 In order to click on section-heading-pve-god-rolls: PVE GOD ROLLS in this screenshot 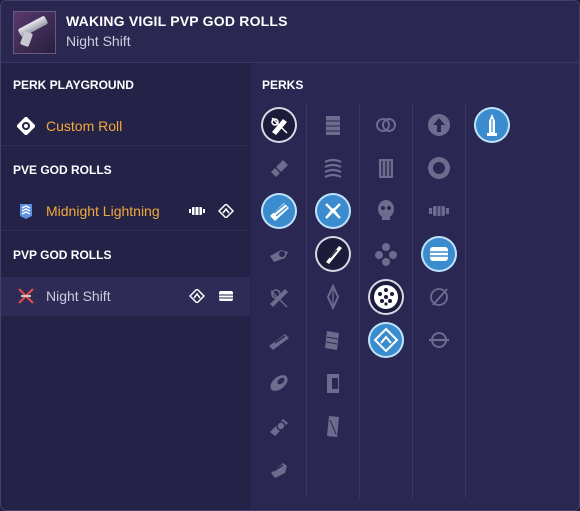, I will do `click(62, 170)`.